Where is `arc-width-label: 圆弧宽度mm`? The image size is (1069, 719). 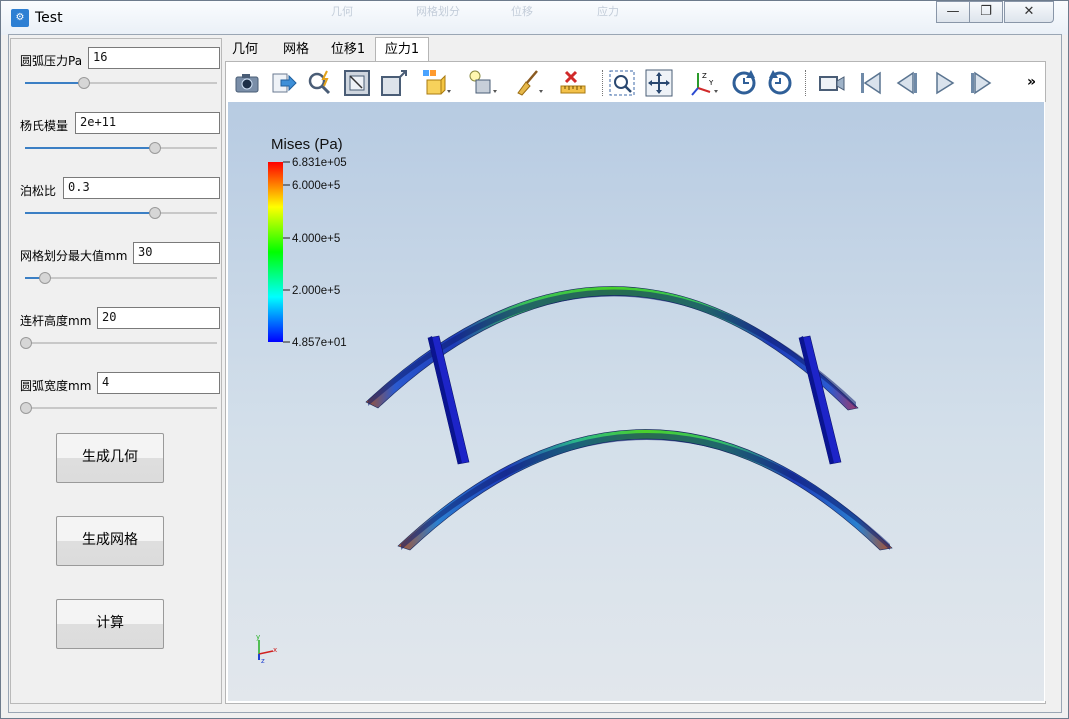 arc-width-label: 圆弧宽度mm is located at coordinates (56, 386).